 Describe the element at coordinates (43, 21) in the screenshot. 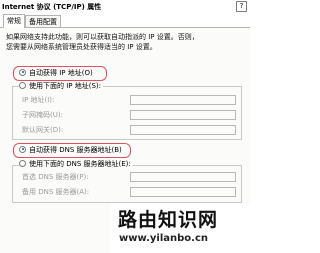

I see `tab-alternate-config: 备用配置` at that location.